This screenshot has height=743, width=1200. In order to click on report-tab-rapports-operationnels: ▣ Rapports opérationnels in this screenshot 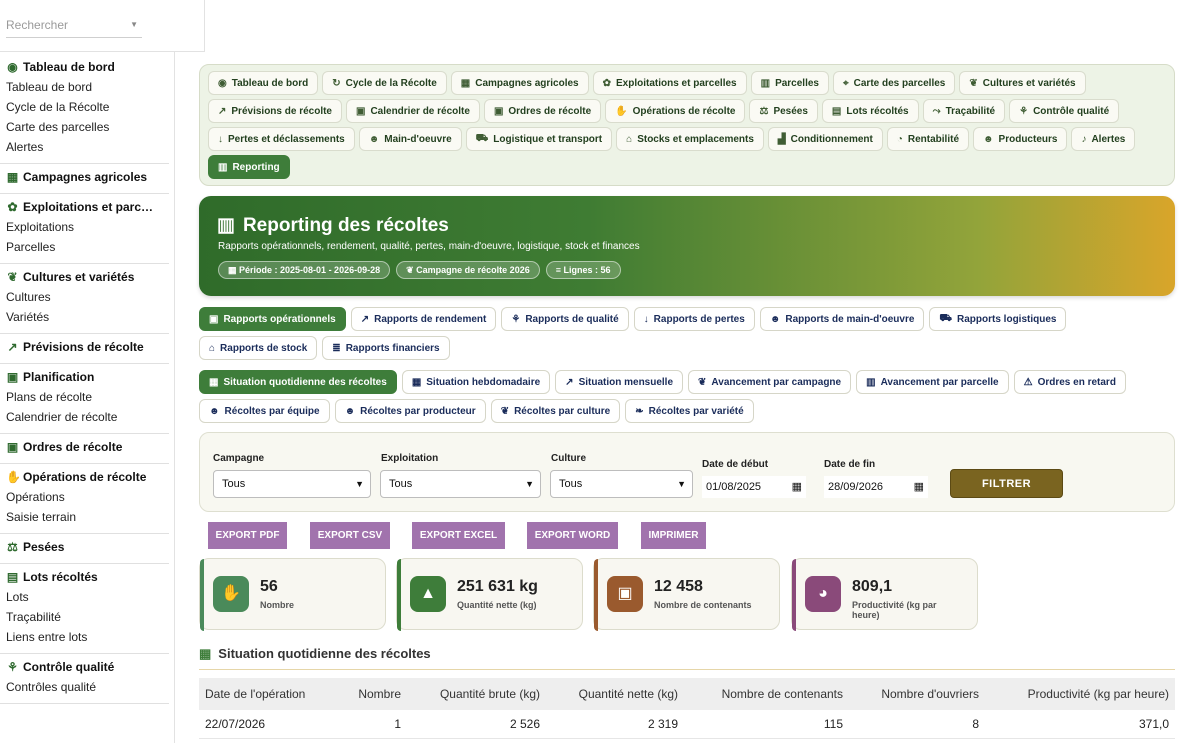, I will do `click(272, 319)`.